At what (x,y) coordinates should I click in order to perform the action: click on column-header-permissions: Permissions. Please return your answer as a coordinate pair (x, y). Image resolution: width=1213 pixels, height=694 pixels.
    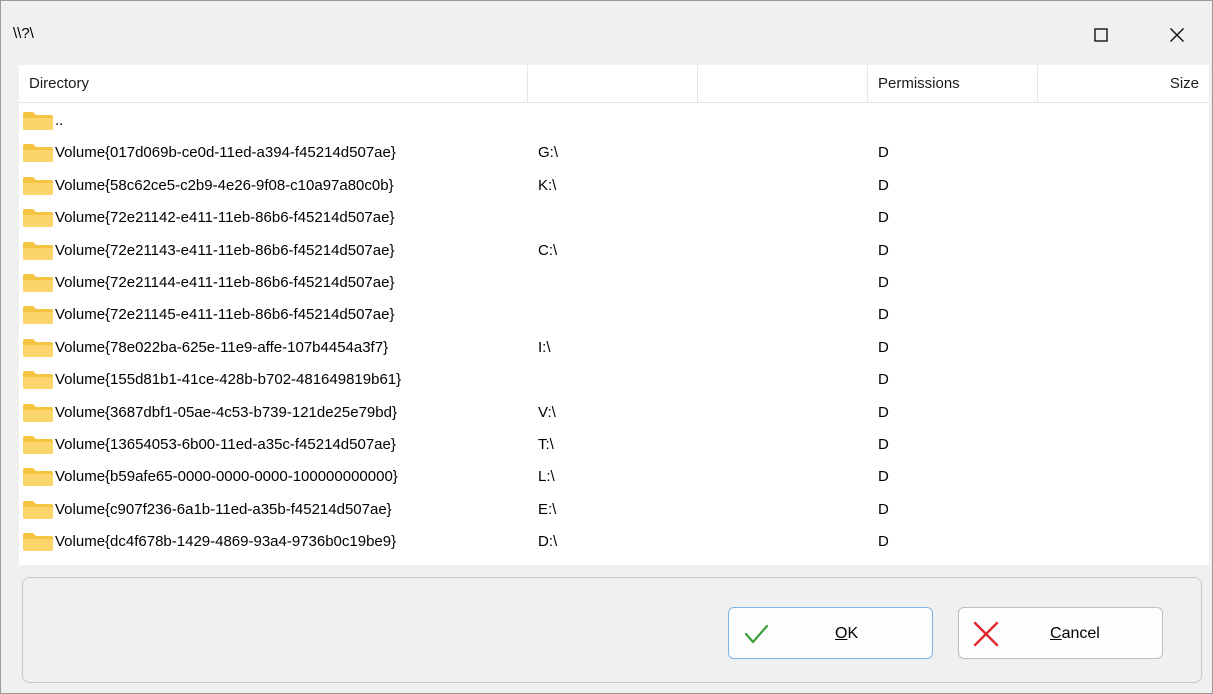
    Looking at the image, I should click on (953, 83).